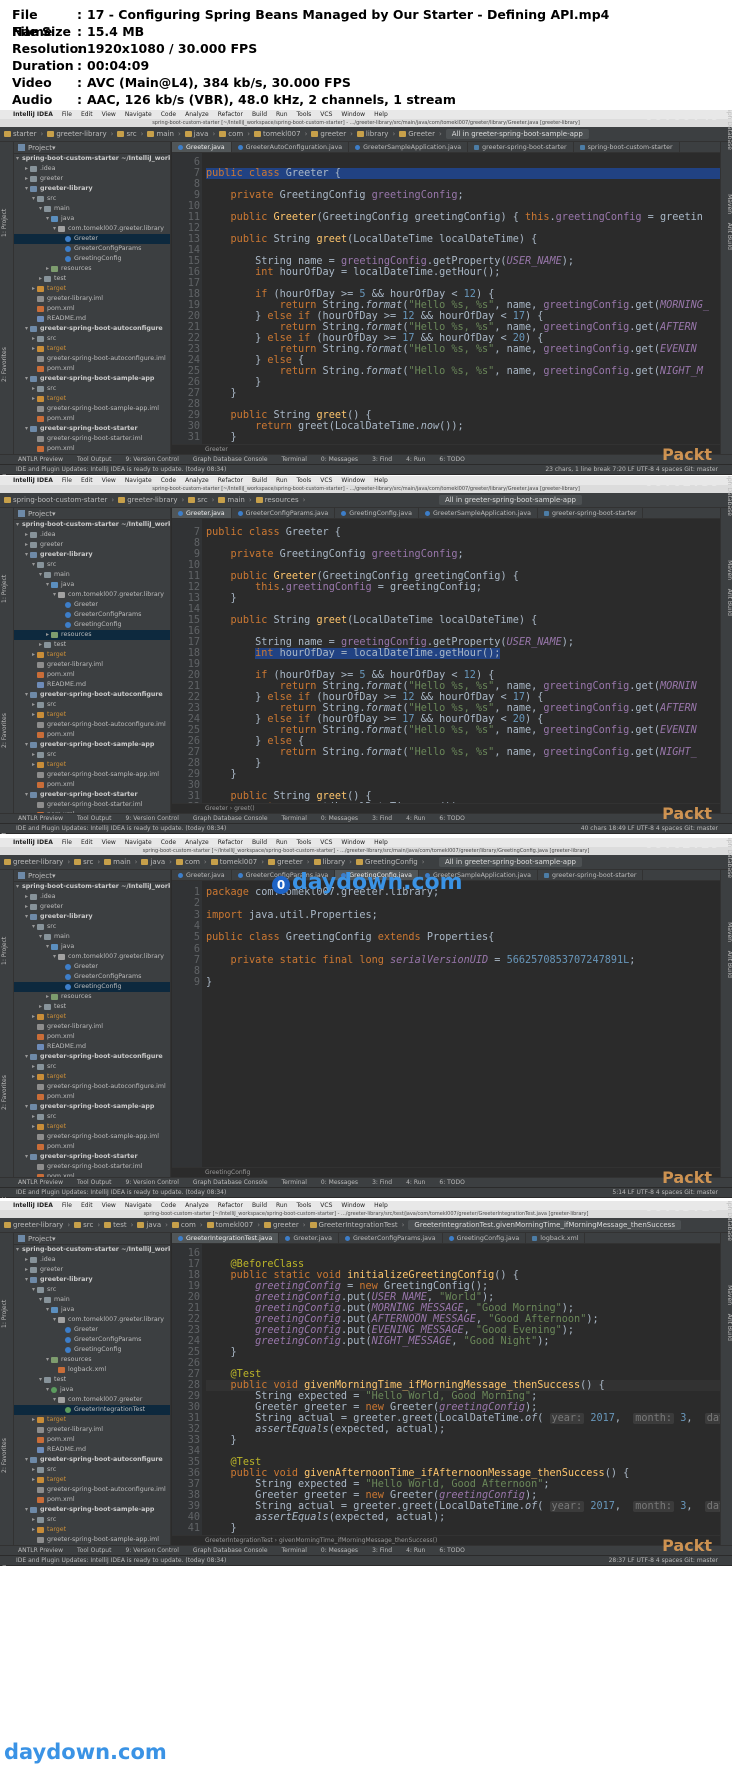 The height and width of the screenshot is (1766, 732). I want to click on tree-node: ▾ greeter-spring-boot-starter, so click(92, 1157).